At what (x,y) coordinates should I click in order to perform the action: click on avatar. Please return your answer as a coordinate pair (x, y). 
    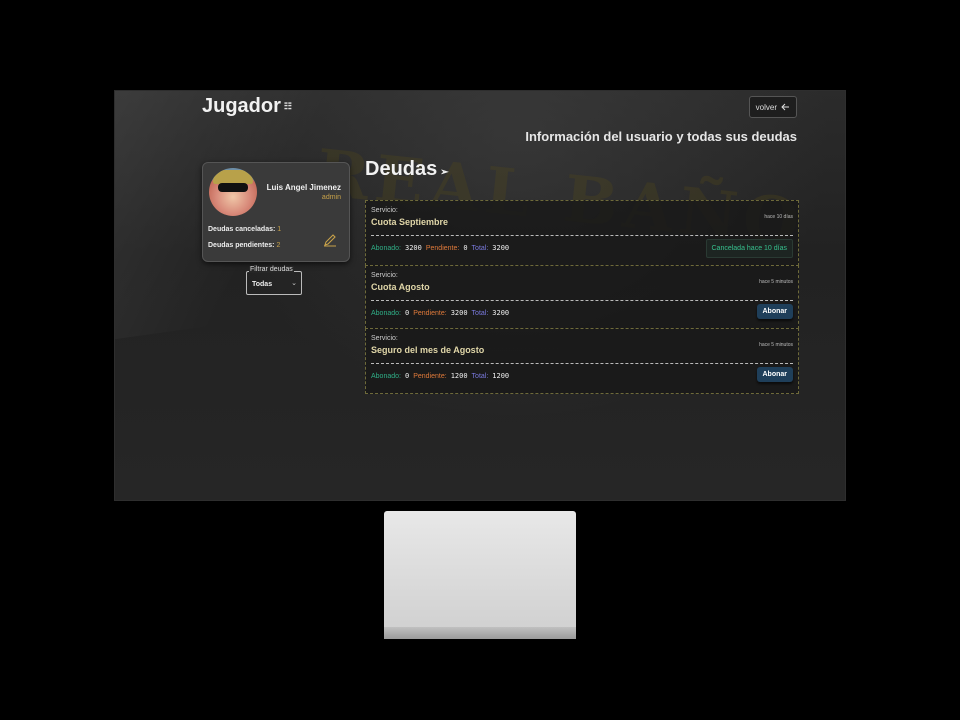
    Looking at the image, I should click on (233, 192).